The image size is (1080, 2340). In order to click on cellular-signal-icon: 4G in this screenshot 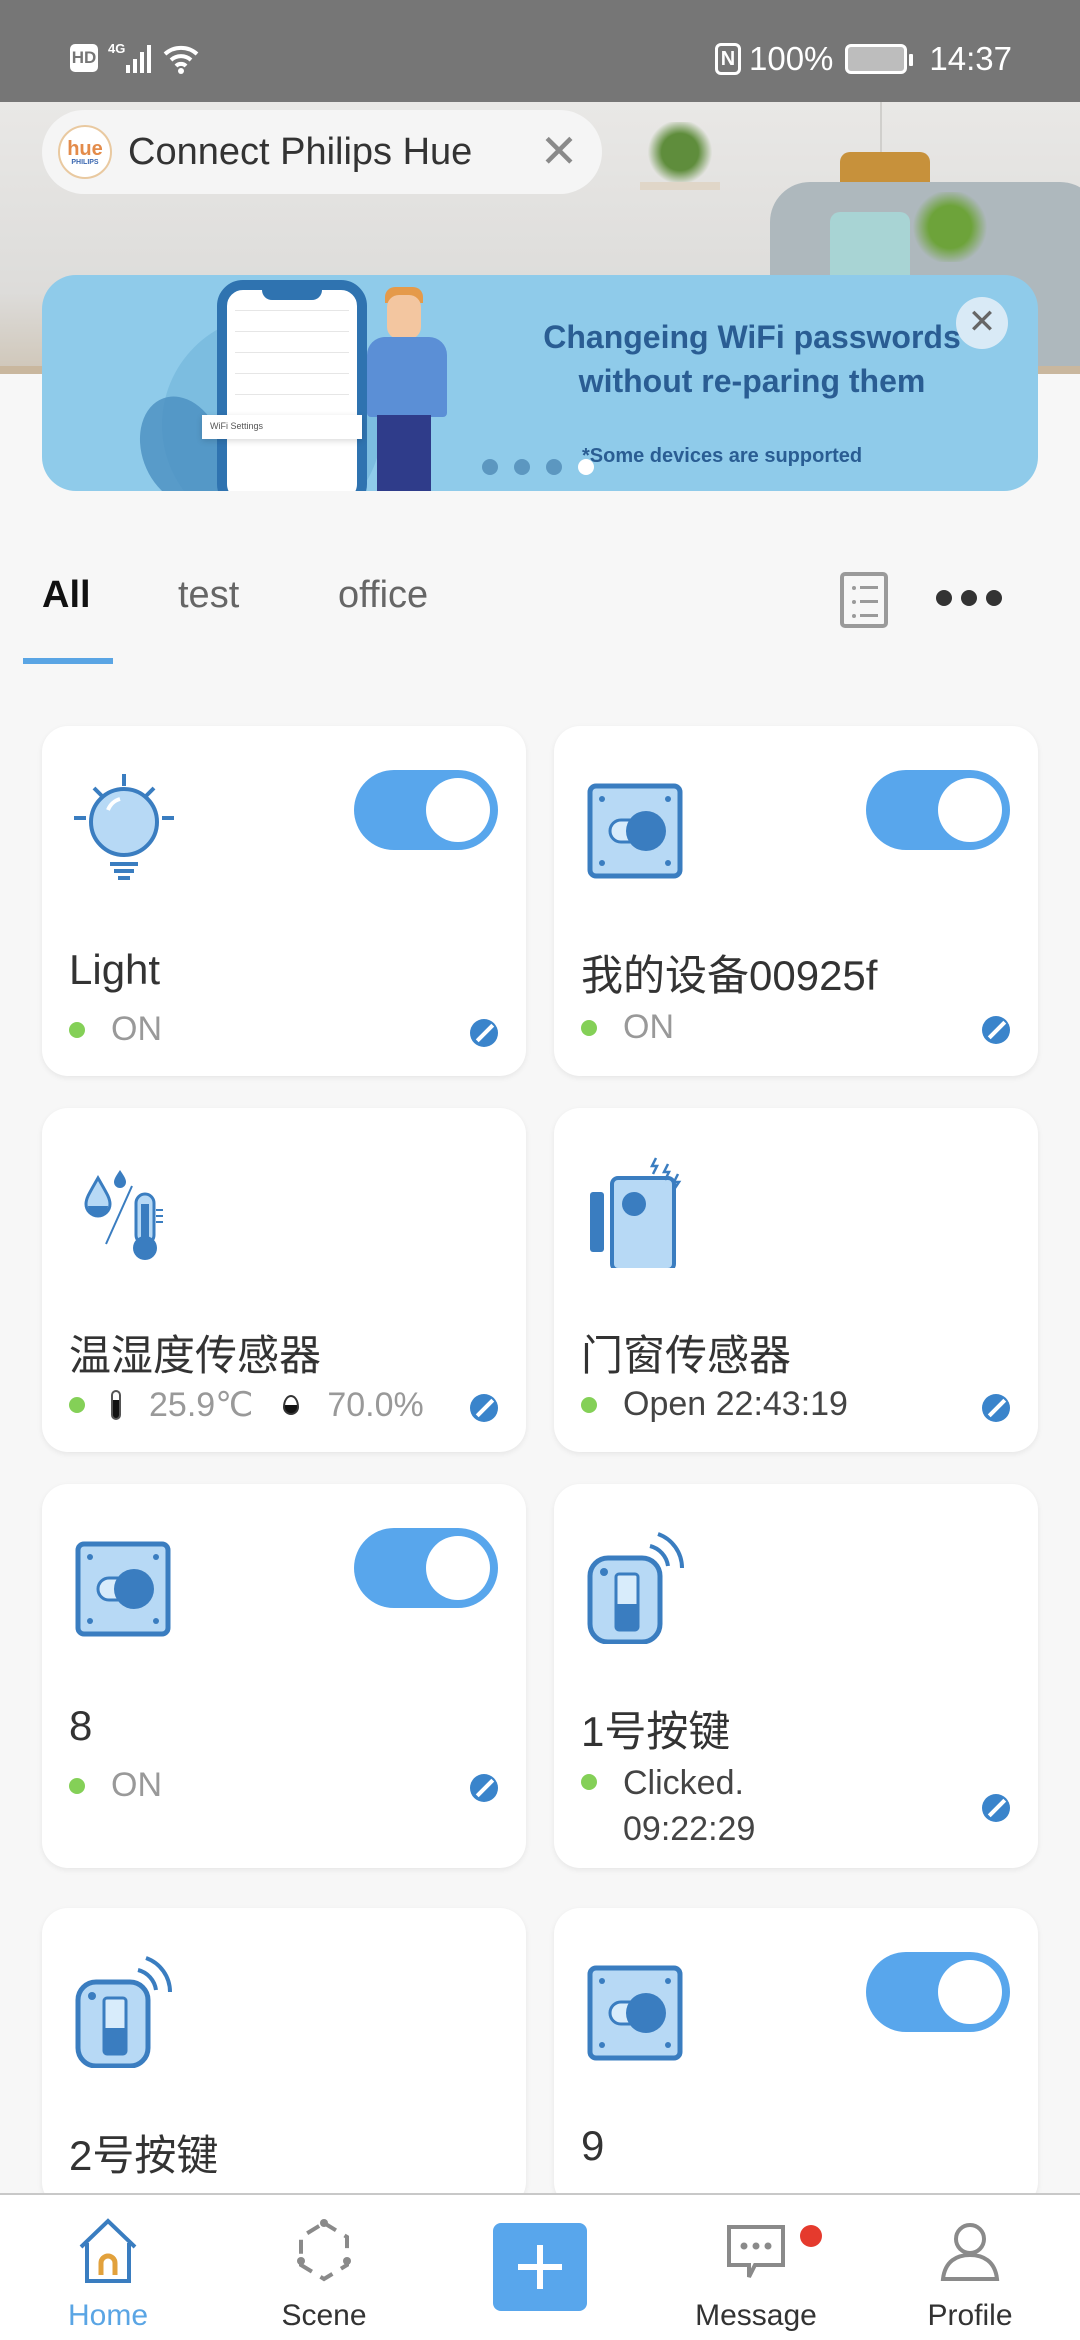, I will do `click(129, 57)`.